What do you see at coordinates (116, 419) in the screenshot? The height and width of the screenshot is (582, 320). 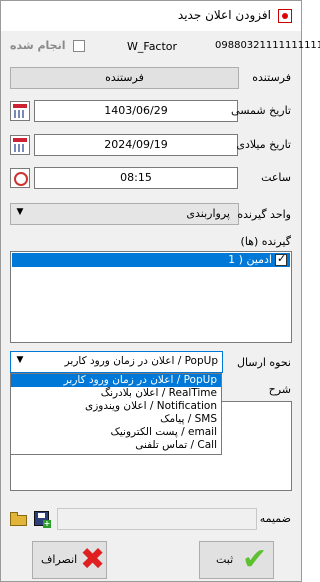 I see `dropdown-option: پیامک / SMS` at bounding box center [116, 419].